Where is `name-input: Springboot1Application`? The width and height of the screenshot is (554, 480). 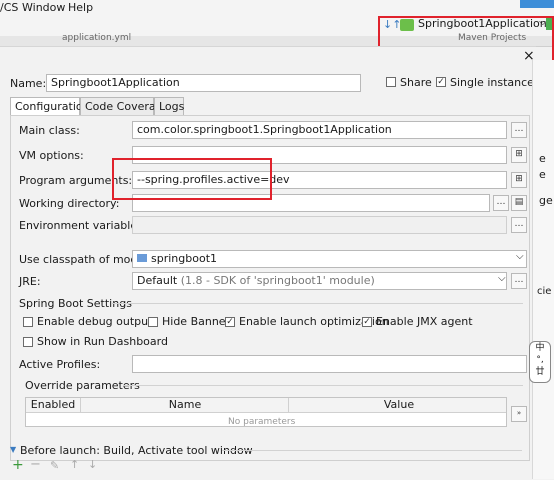 name-input: Springboot1Application is located at coordinates (203, 83).